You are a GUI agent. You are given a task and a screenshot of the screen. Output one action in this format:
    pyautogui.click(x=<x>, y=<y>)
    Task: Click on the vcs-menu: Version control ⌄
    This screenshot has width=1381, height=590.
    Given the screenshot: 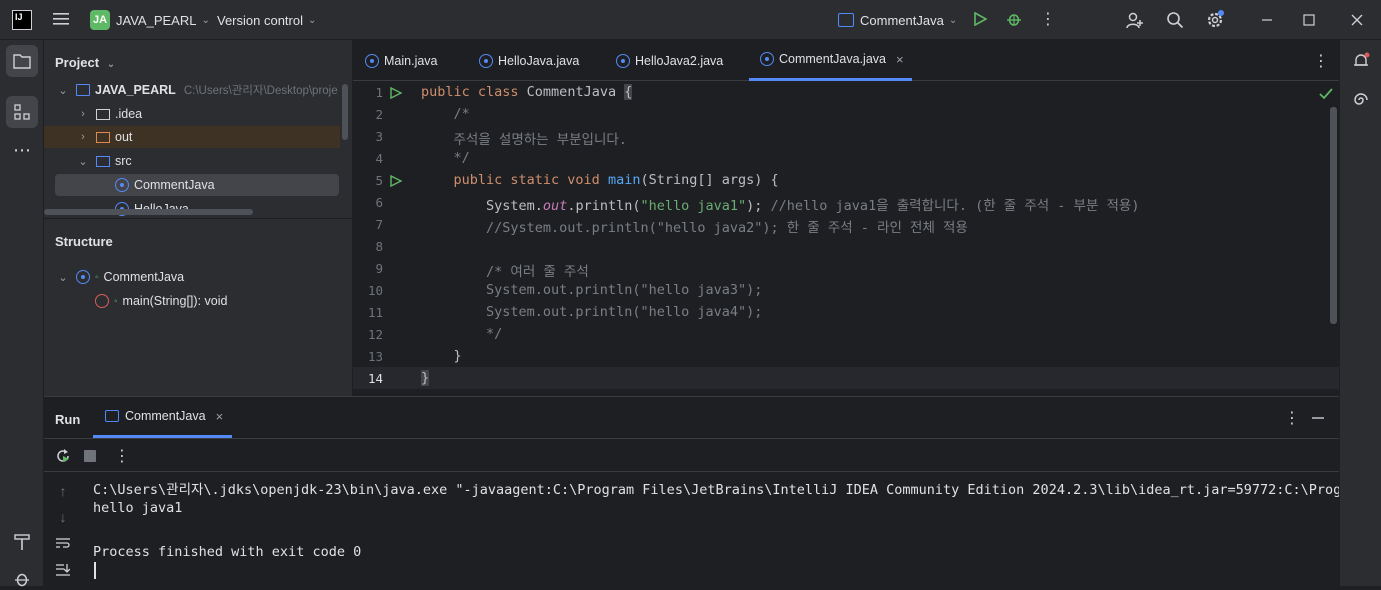 What is the action you would take?
    pyautogui.click(x=266, y=20)
    